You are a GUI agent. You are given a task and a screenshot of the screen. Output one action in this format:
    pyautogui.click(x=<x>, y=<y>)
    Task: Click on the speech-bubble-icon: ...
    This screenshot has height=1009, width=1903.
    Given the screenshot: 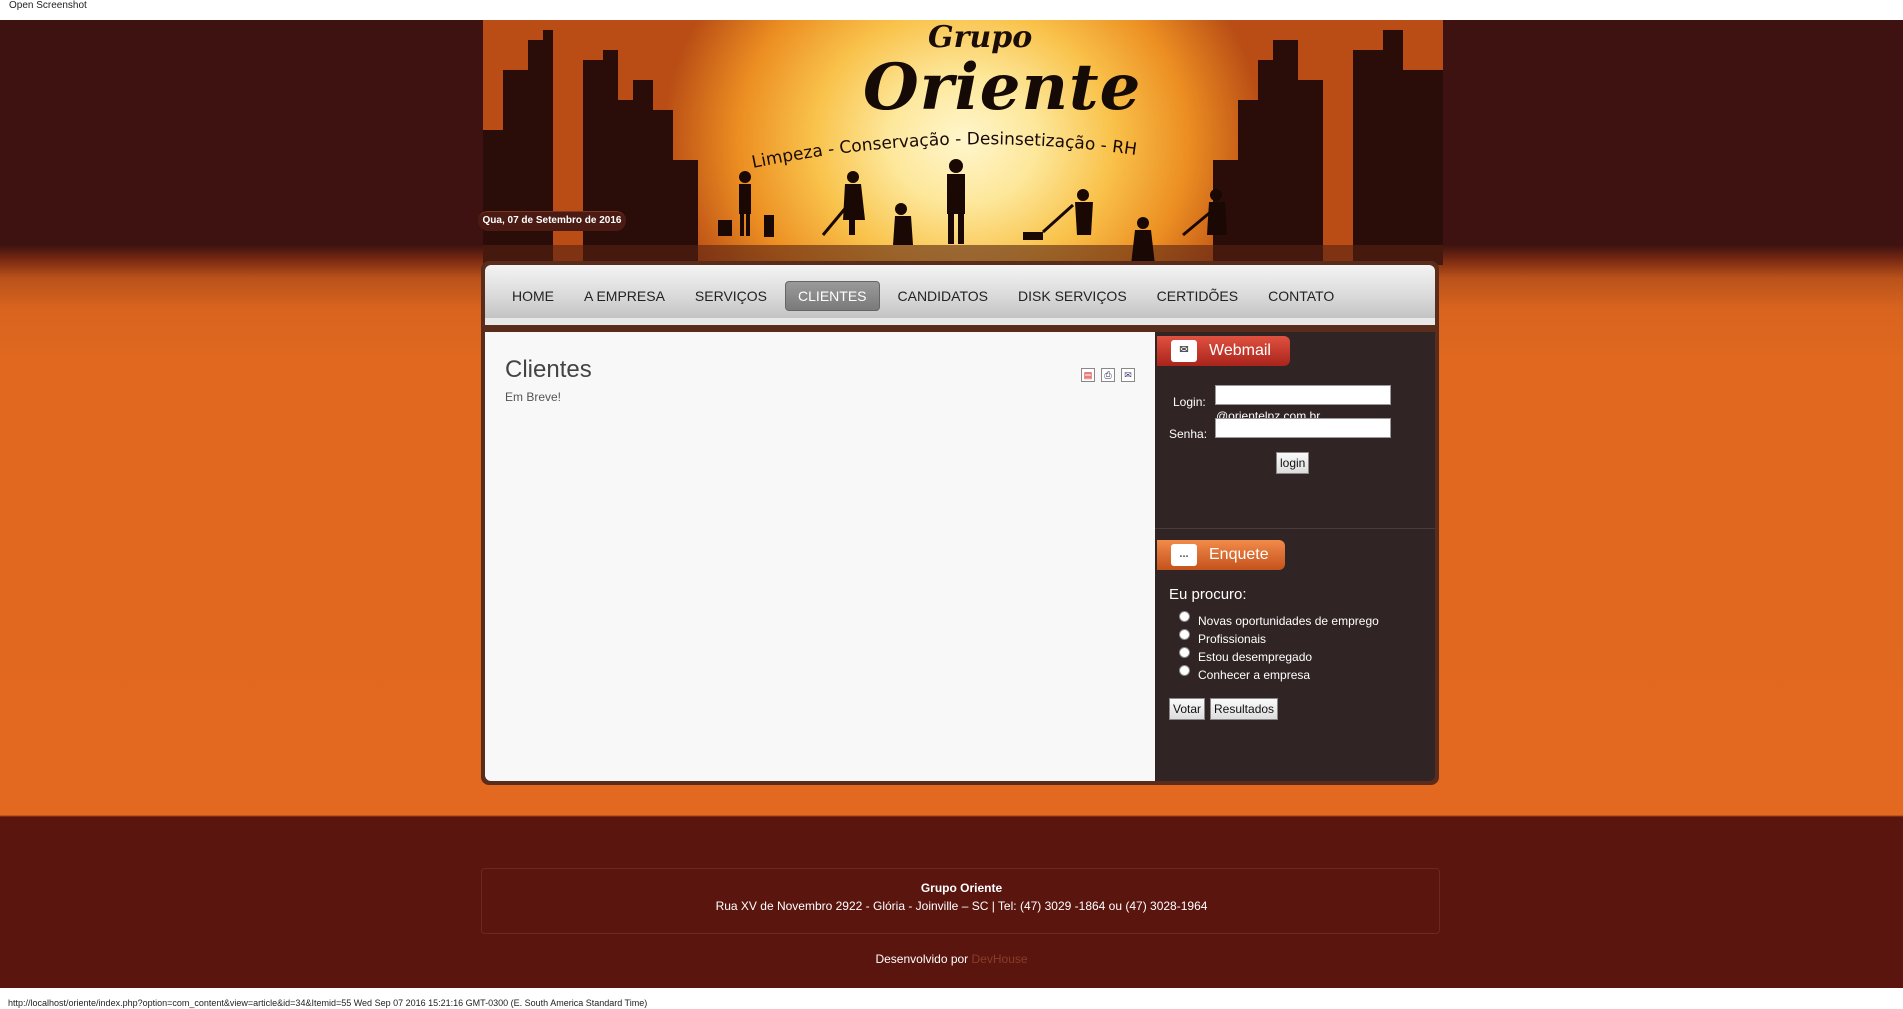 What is the action you would take?
    pyautogui.click(x=1184, y=555)
    